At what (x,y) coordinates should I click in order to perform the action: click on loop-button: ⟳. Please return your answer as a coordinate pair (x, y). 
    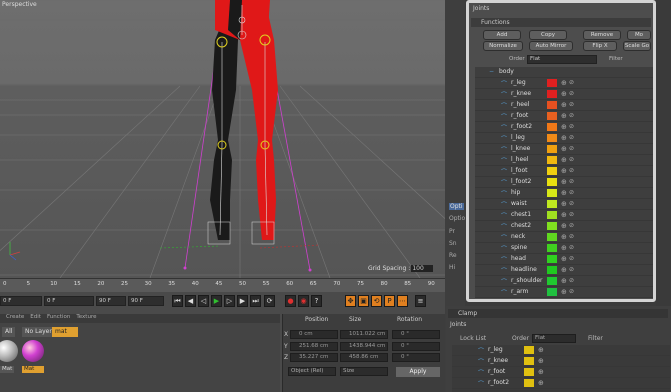
    Looking at the image, I should click on (269, 301).